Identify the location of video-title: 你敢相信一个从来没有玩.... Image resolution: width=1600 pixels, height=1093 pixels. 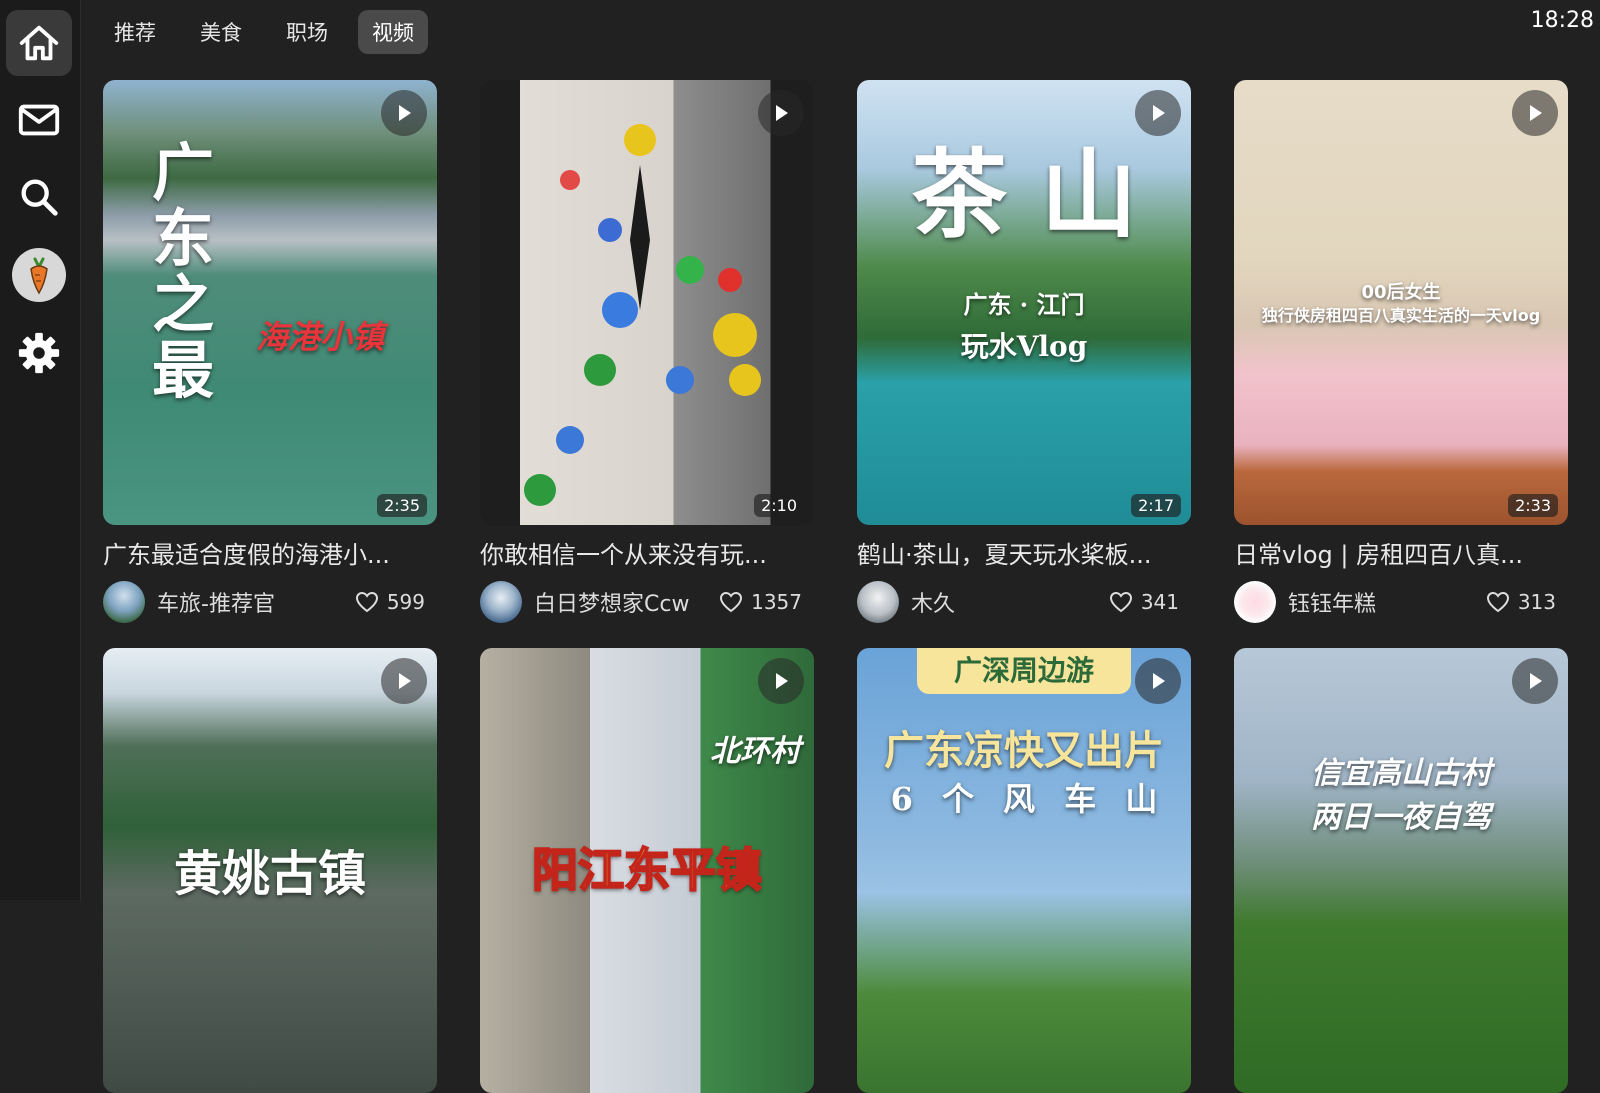
(647, 552).